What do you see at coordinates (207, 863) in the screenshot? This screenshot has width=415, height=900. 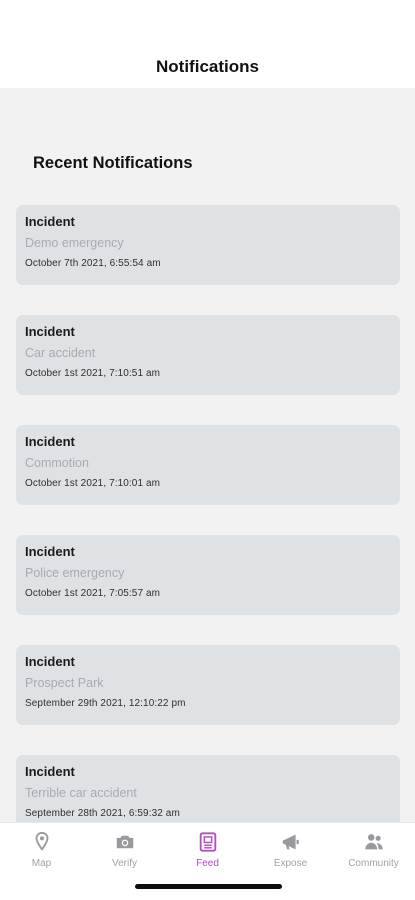 I see `tab-label: Feed` at bounding box center [207, 863].